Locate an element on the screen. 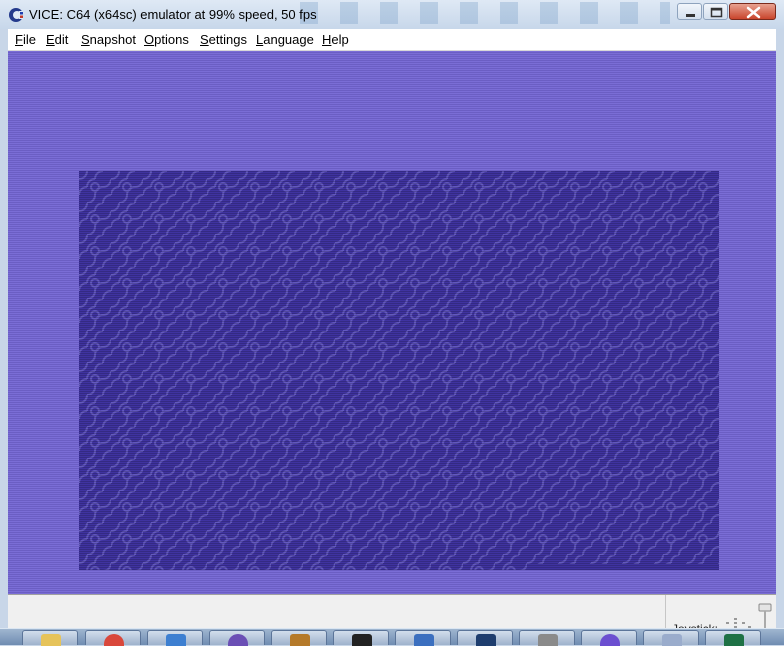 The height and width of the screenshot is (646, 784). taskbar-window-button is located at coordinates (175, 638).